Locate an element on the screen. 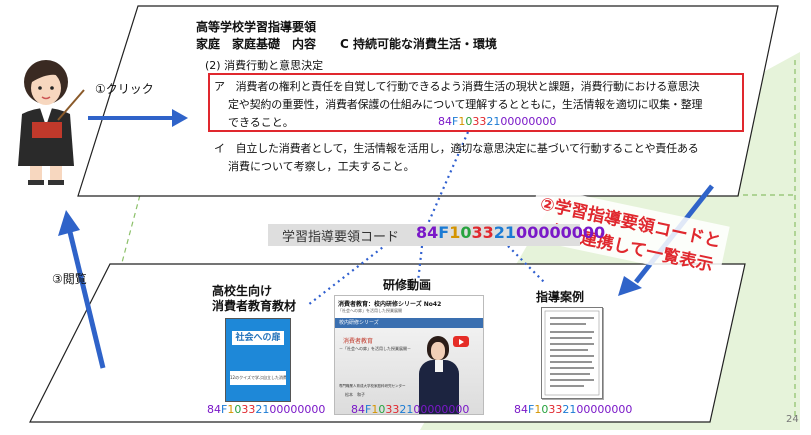 Image resolution: width=811 pixels, height=435 pixels. page-number: 24 is located at coordinates (792, 419).